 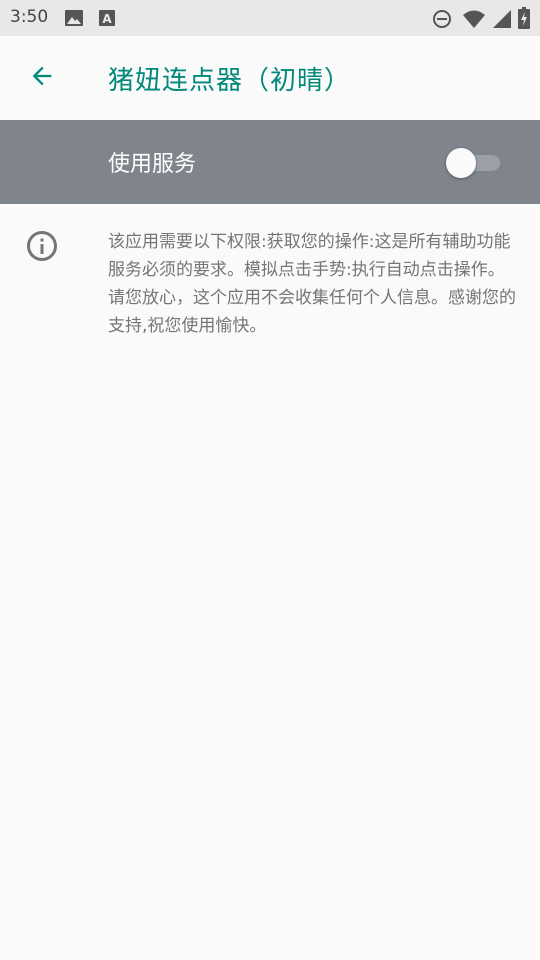 What do you see at coordinates (230, 81) in the screenshot?
I see `page-title: 猪妞连点器（初晴）` at bounding box center [230, 81].